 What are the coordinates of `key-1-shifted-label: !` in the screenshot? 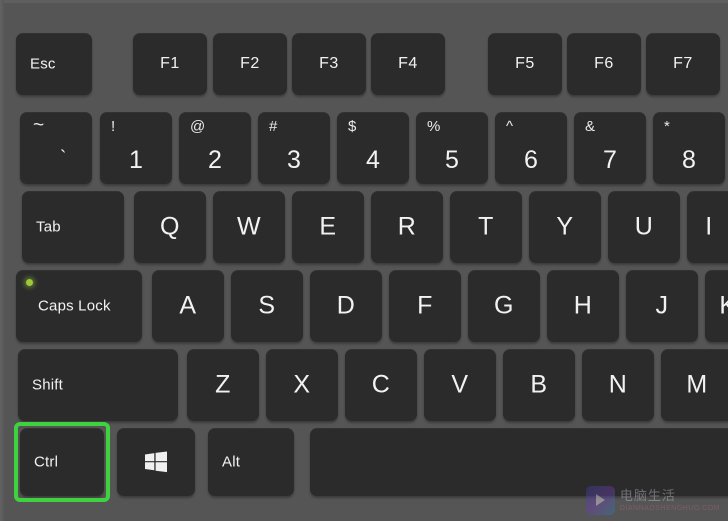 It's located at (113, 126).